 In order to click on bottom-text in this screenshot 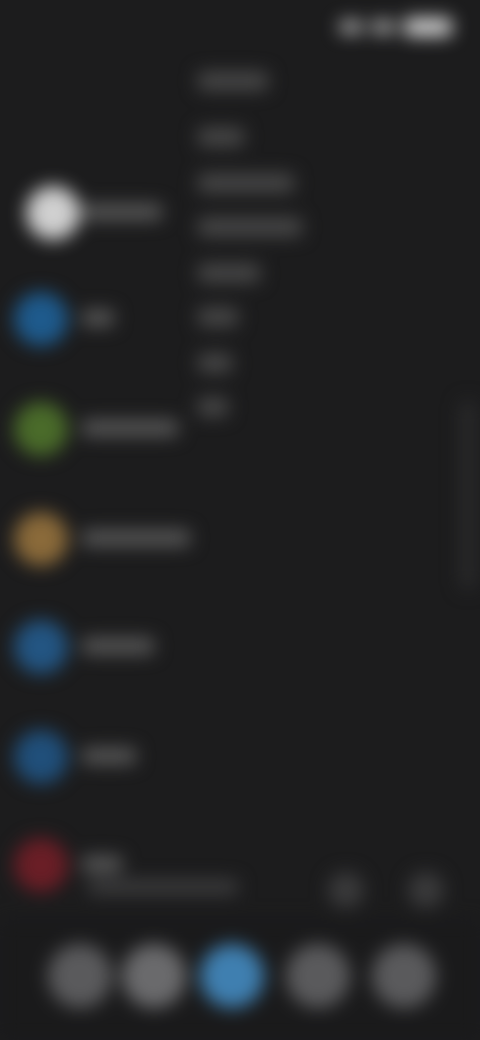, I will do `click(163, 887)`.